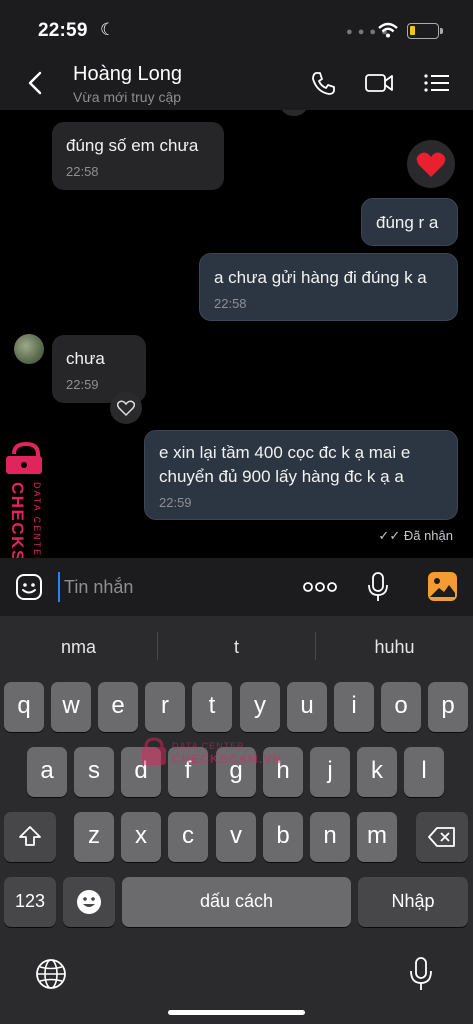 The width and height of the screenshot is (473, 1024). What do you see at coordinates (421, 974) in the screenshot?
I see `dictation-mic-icon` at bounding box center [421, 974].